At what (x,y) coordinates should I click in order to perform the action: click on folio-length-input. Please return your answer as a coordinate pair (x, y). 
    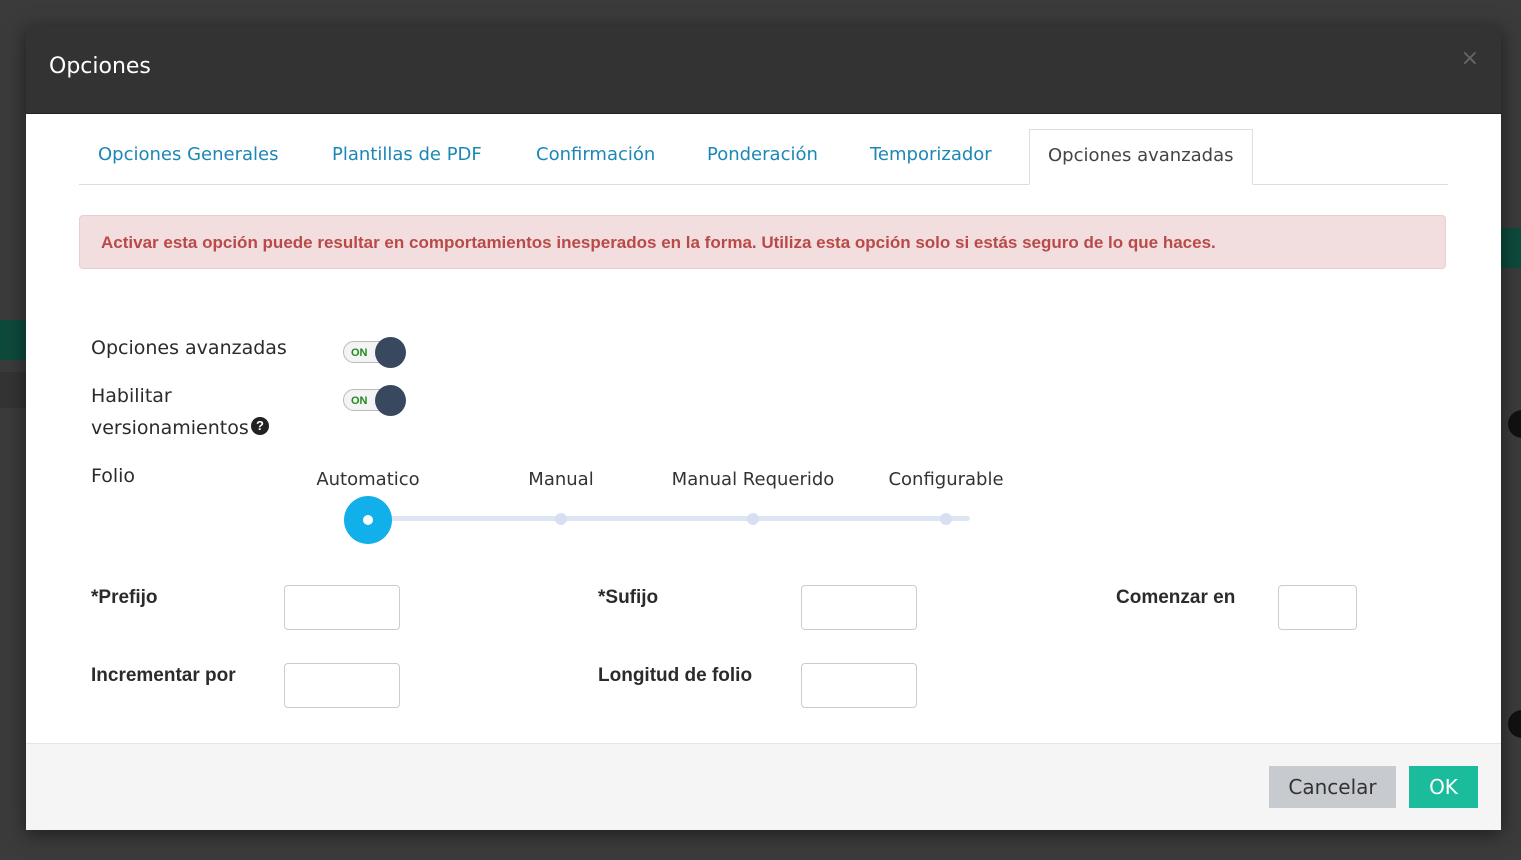
    Looking at the image, I should click on (859, 685).